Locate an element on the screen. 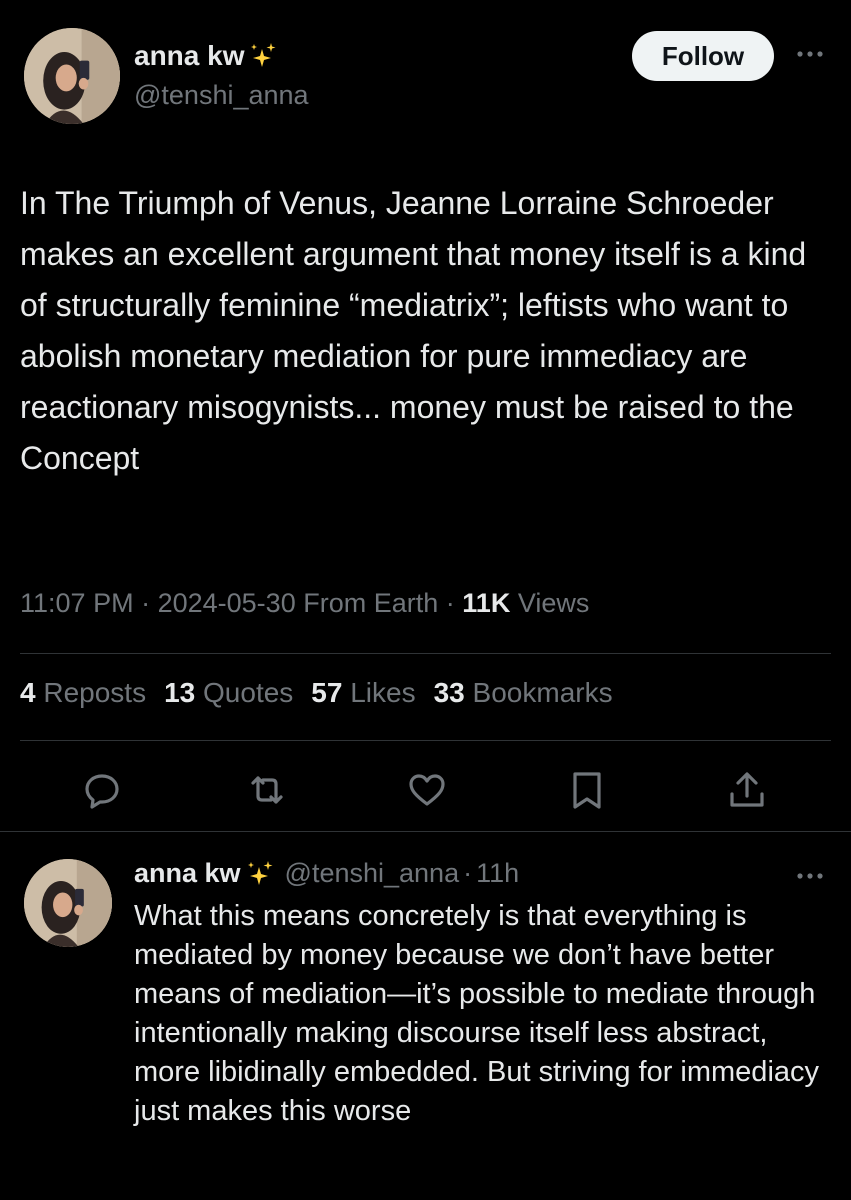  author-handle: @tenshi_anna is located at coordinates (221, 95).